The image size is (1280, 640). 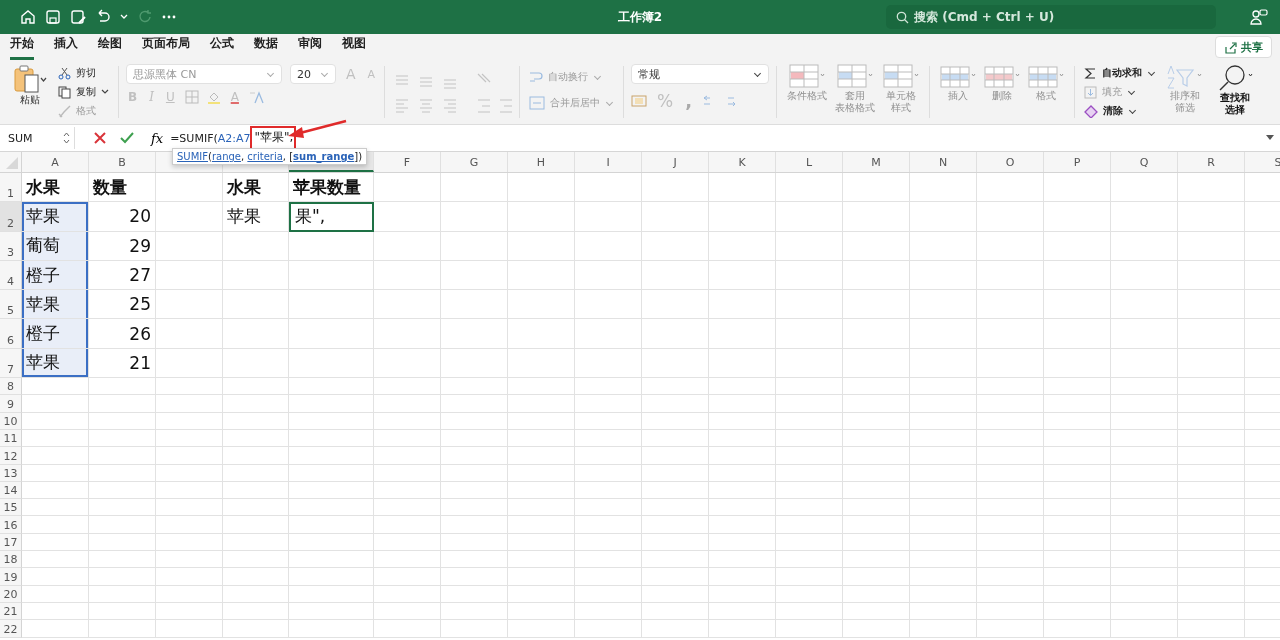 I want to click on tooltip-text: ]), so click(x=358, y=156).